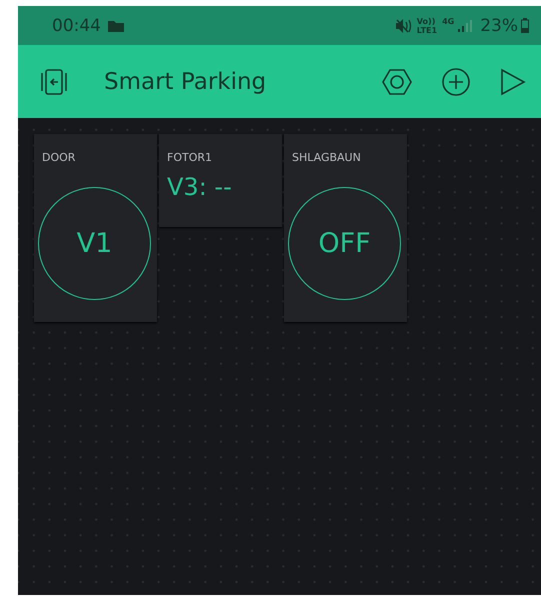 The height and width of the screenshot is (605, 541). Describe the element at coordinates (397, 81) in the screenshot. I see `settings-button` at that location.